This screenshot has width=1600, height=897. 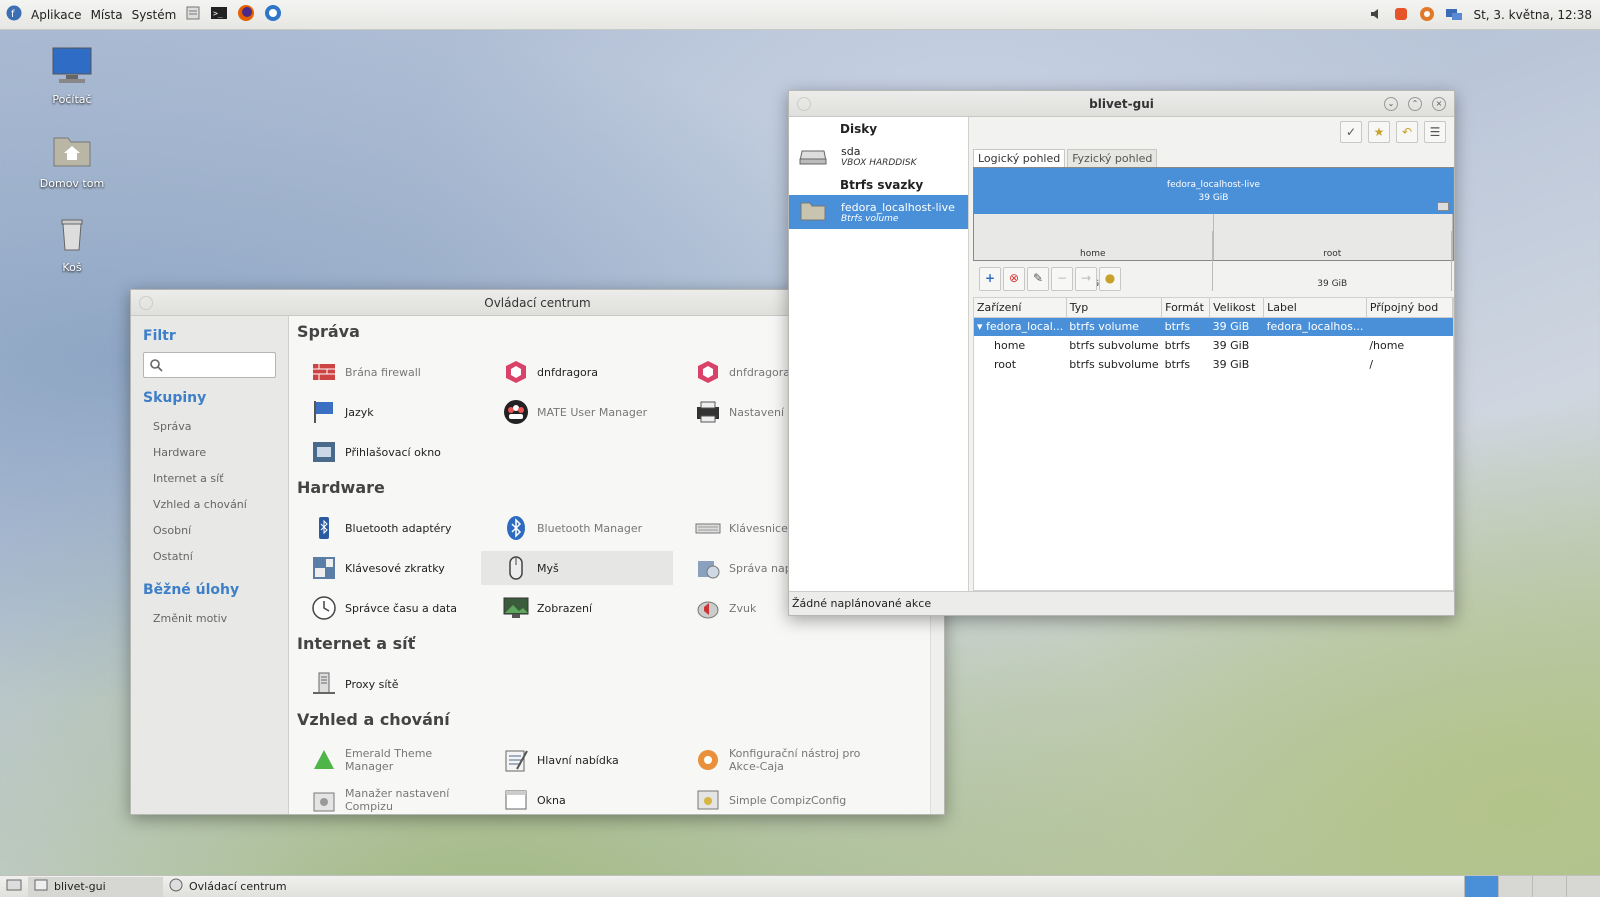 What do you see at coordinates (516, 800) in the screenshot?
I see `windows-icon` at bounding box center [516, 800].